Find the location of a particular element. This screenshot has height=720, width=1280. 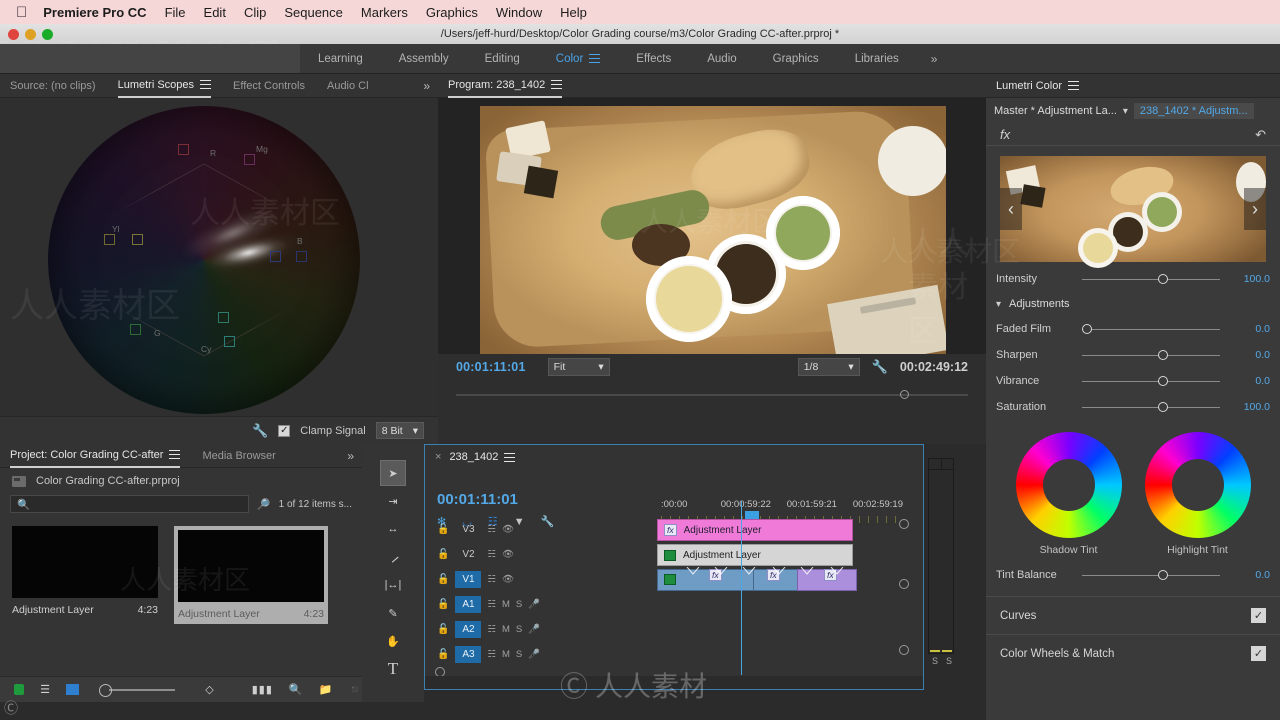

workspace-tab-libraries: Libraries is located at coordinates (877, 59).